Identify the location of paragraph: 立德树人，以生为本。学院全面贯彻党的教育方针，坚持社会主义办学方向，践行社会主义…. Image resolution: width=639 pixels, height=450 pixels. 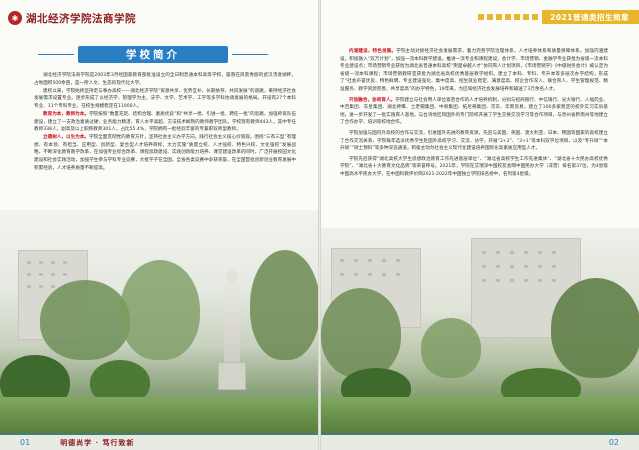
(165, 153).